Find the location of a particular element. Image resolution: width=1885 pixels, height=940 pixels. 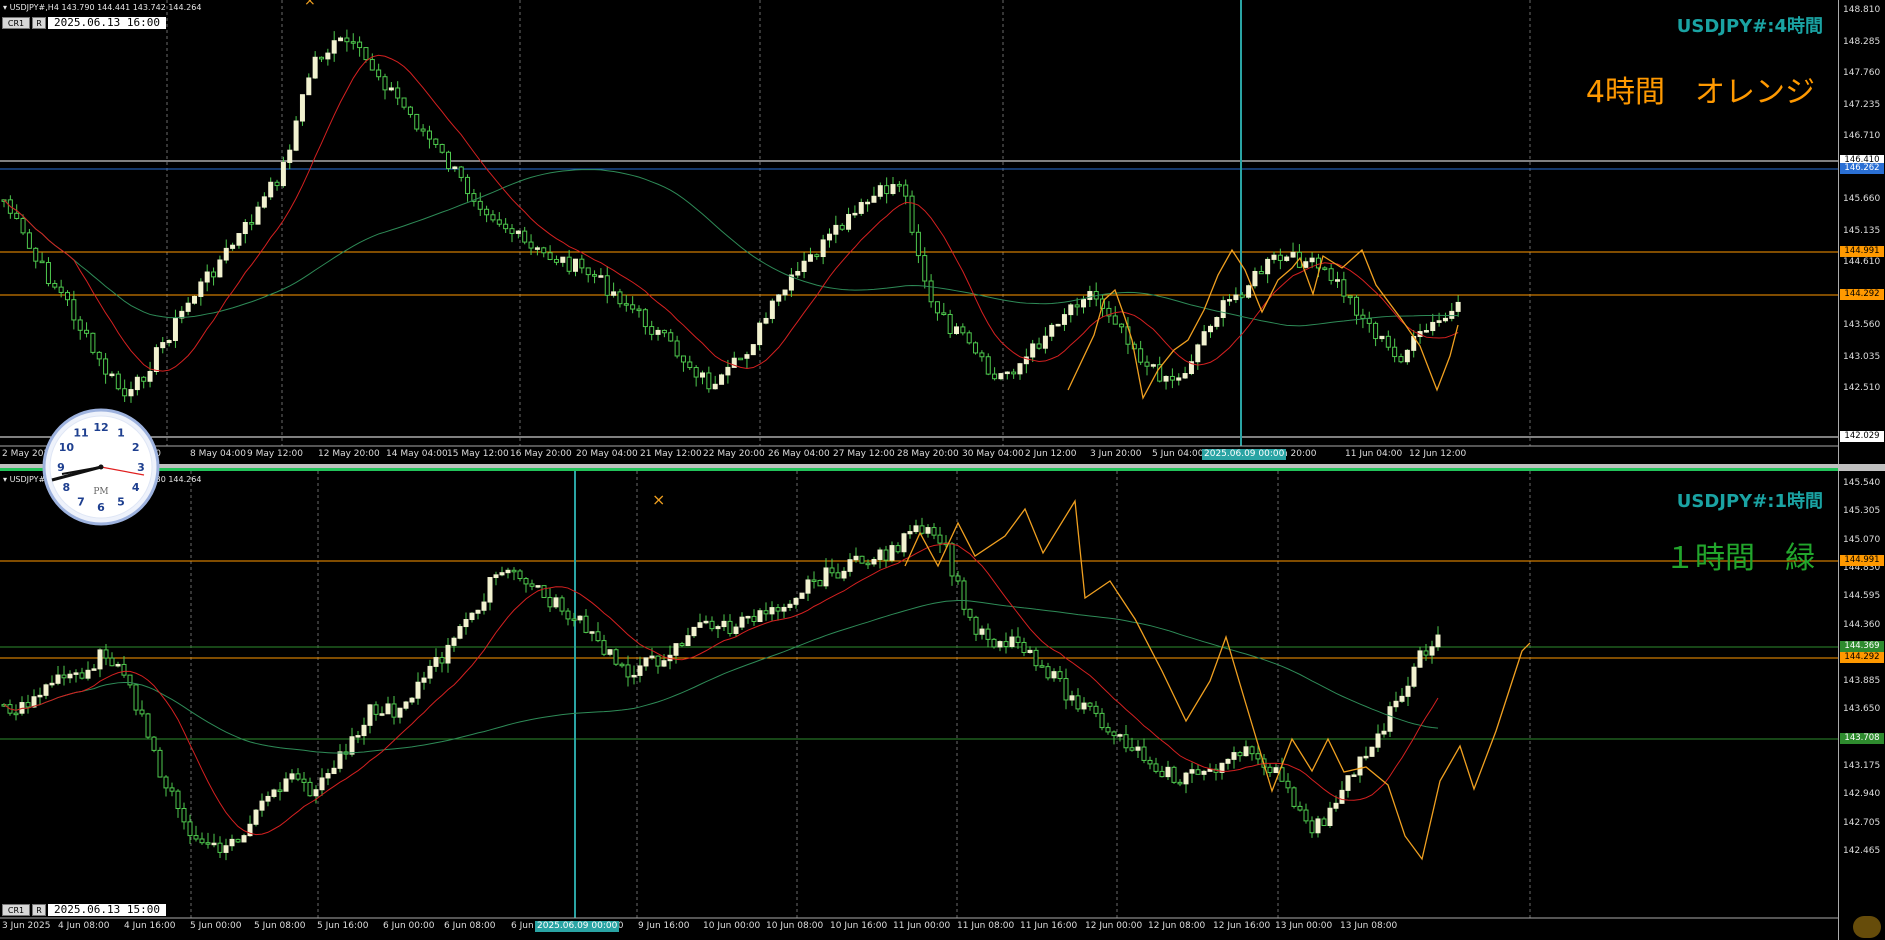

pane-separator is located at coordinates (942, 467).